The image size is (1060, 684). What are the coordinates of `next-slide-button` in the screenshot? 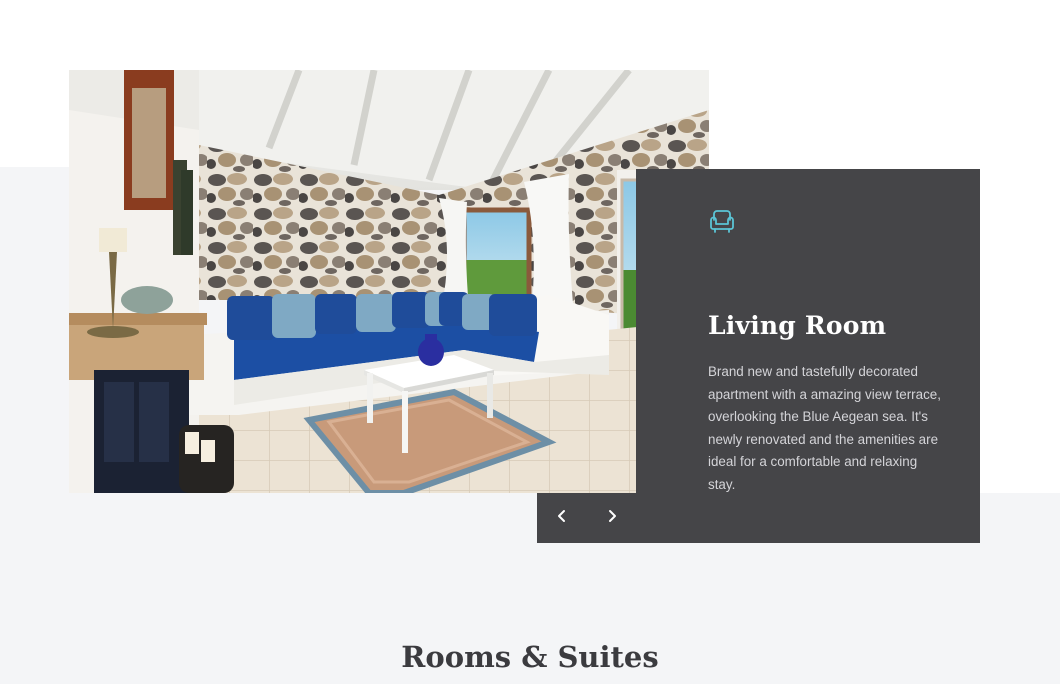 It's located at (612, 518).